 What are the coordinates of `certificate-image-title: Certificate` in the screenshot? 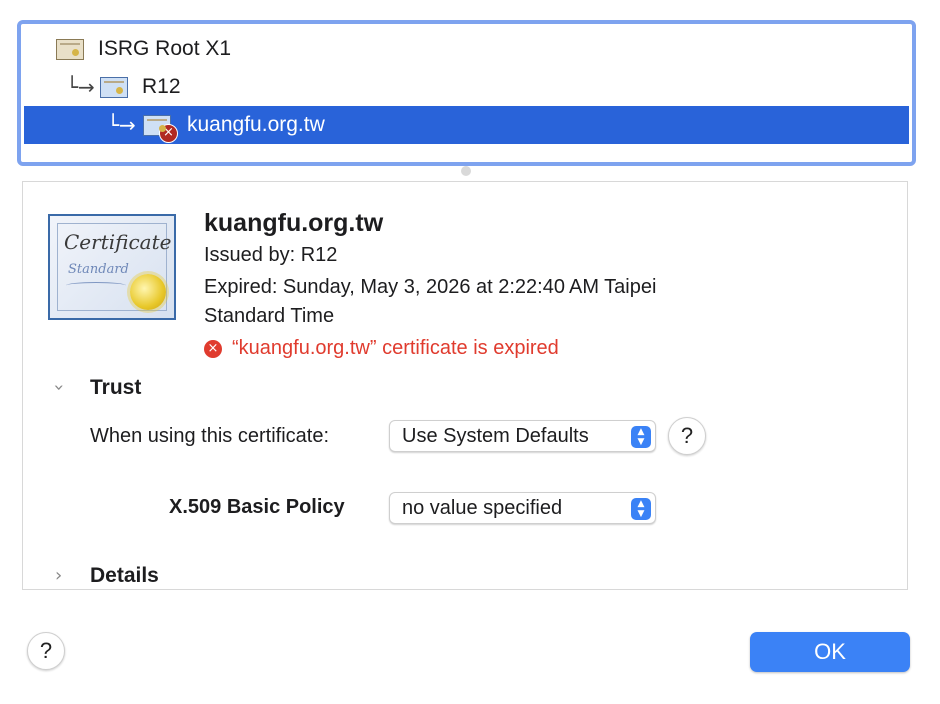 It's located at (118, 242).